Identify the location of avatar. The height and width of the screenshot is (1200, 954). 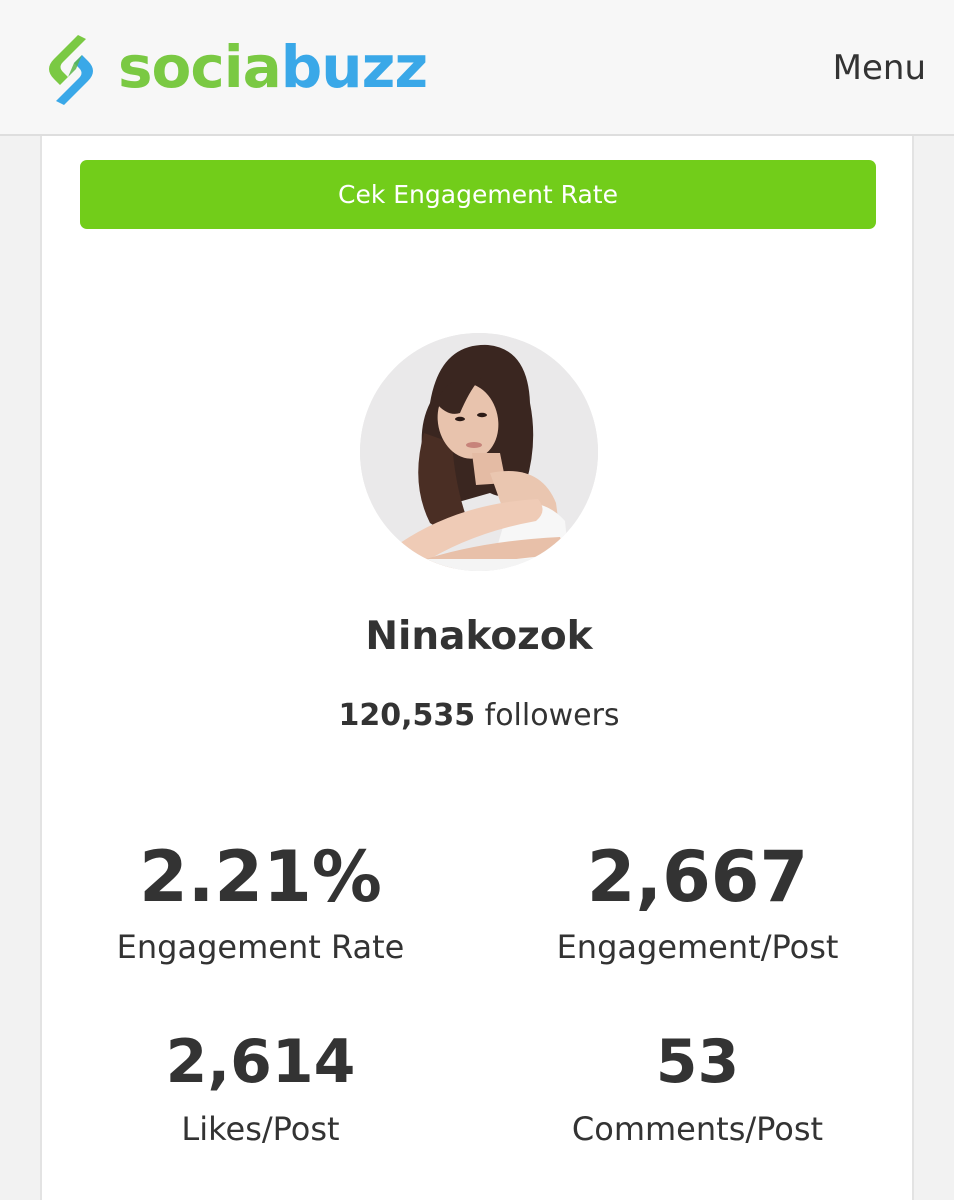
(479, 452).